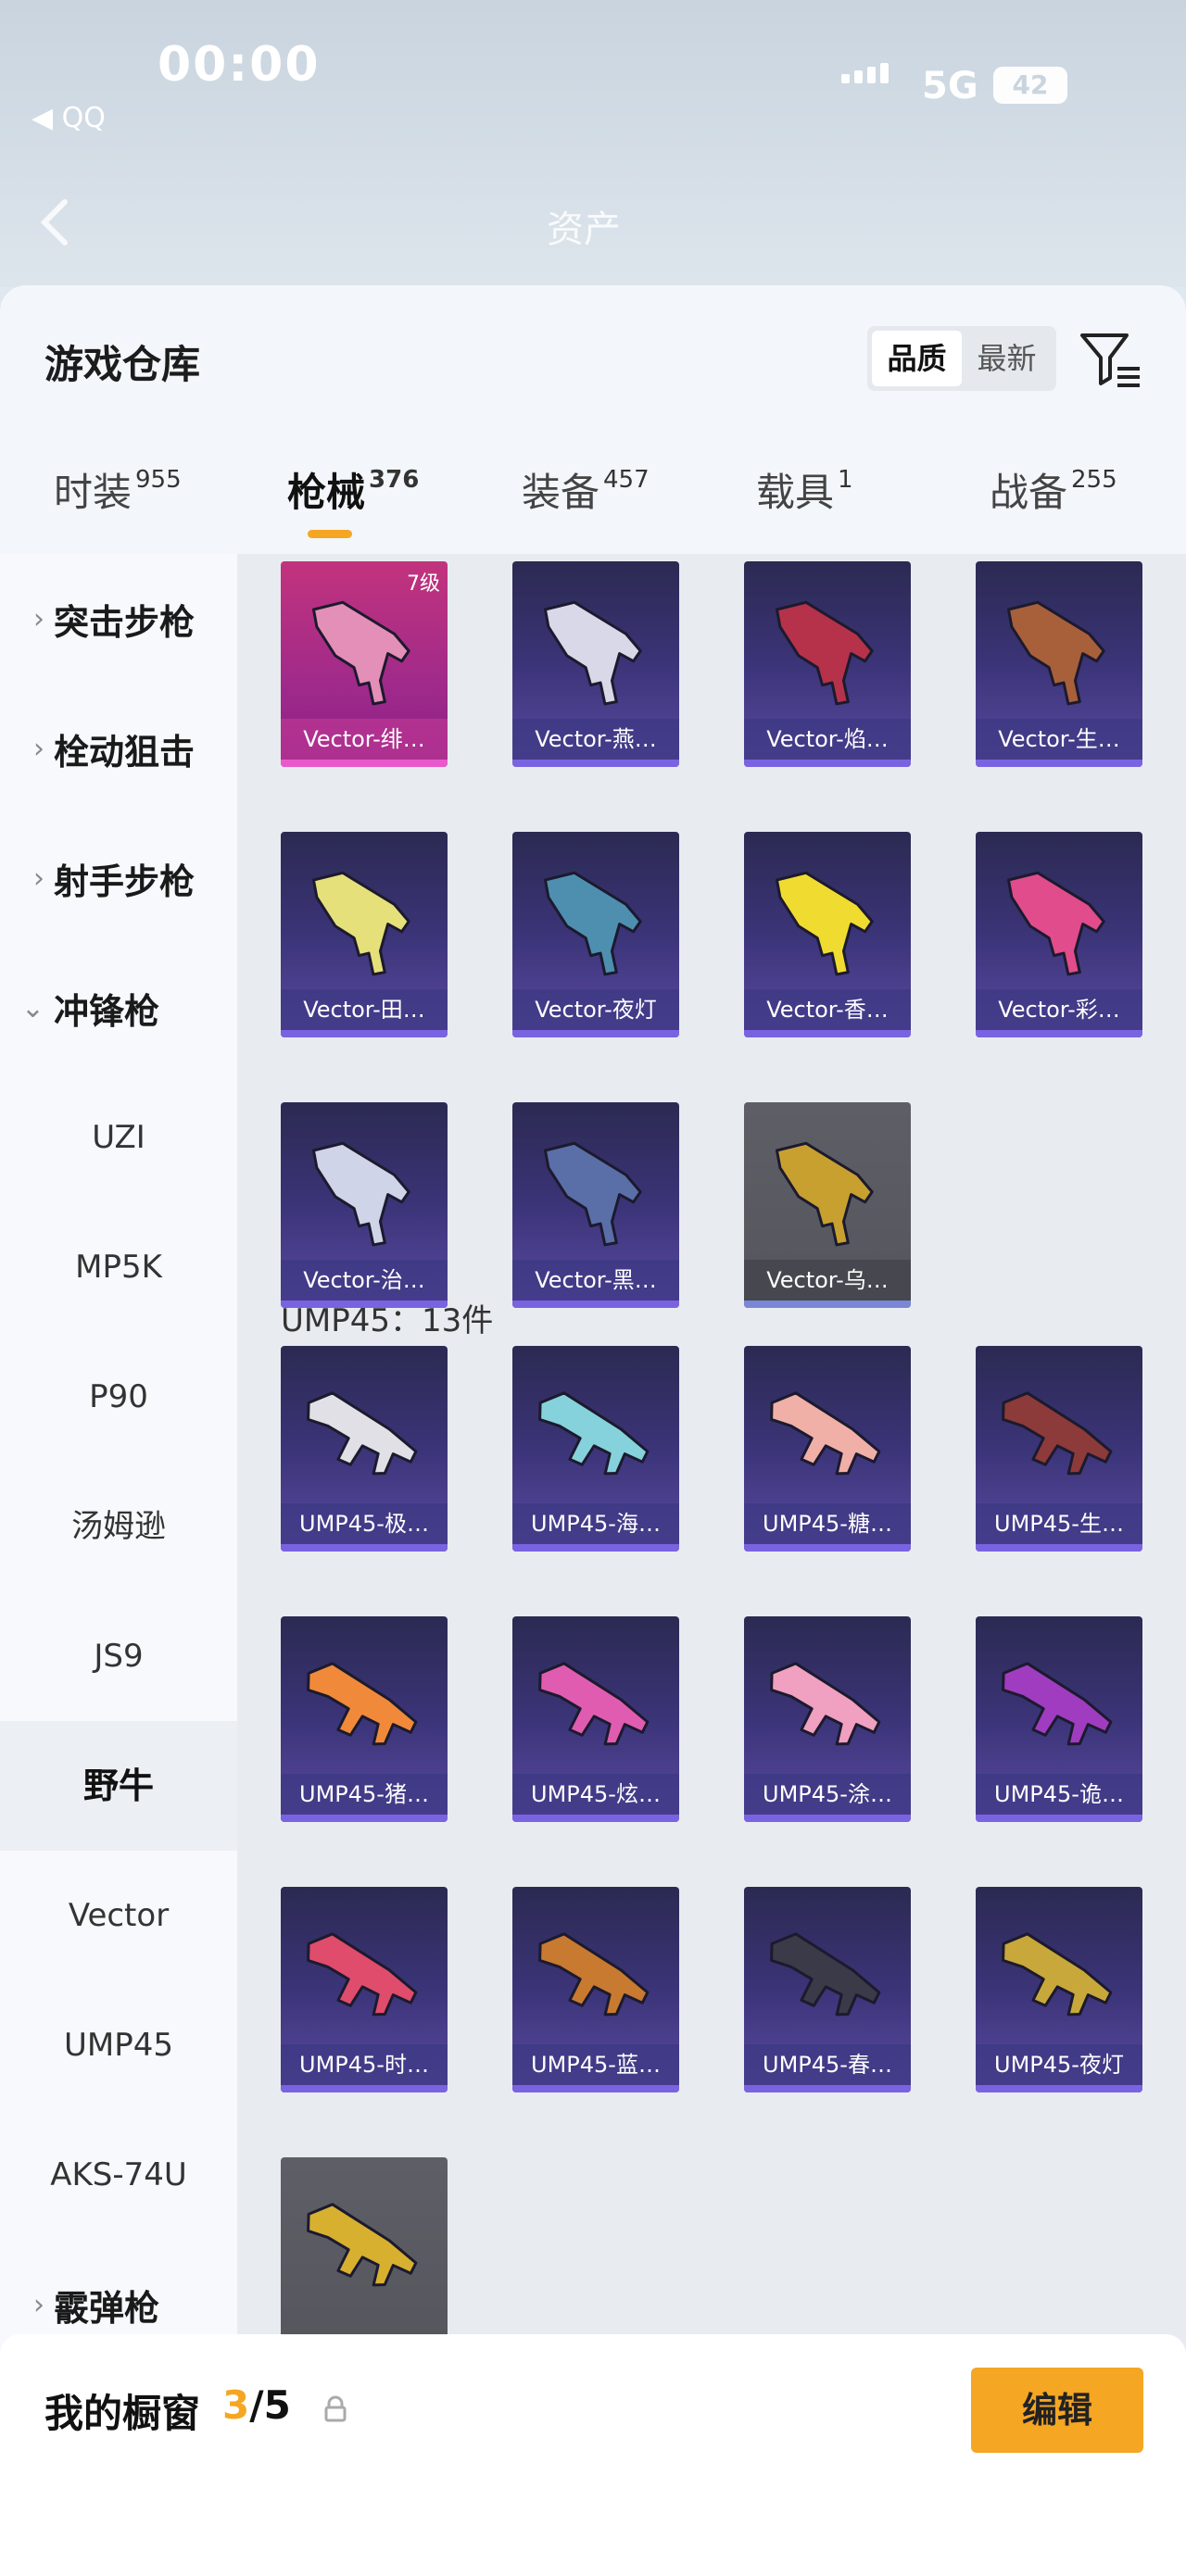 This screenshot has height=2576, width=1186. What do you see at coordinates (1007, 358) in the screenshot?
I see `sort-option-latest: 最新` at bounding box center [1007, 358].